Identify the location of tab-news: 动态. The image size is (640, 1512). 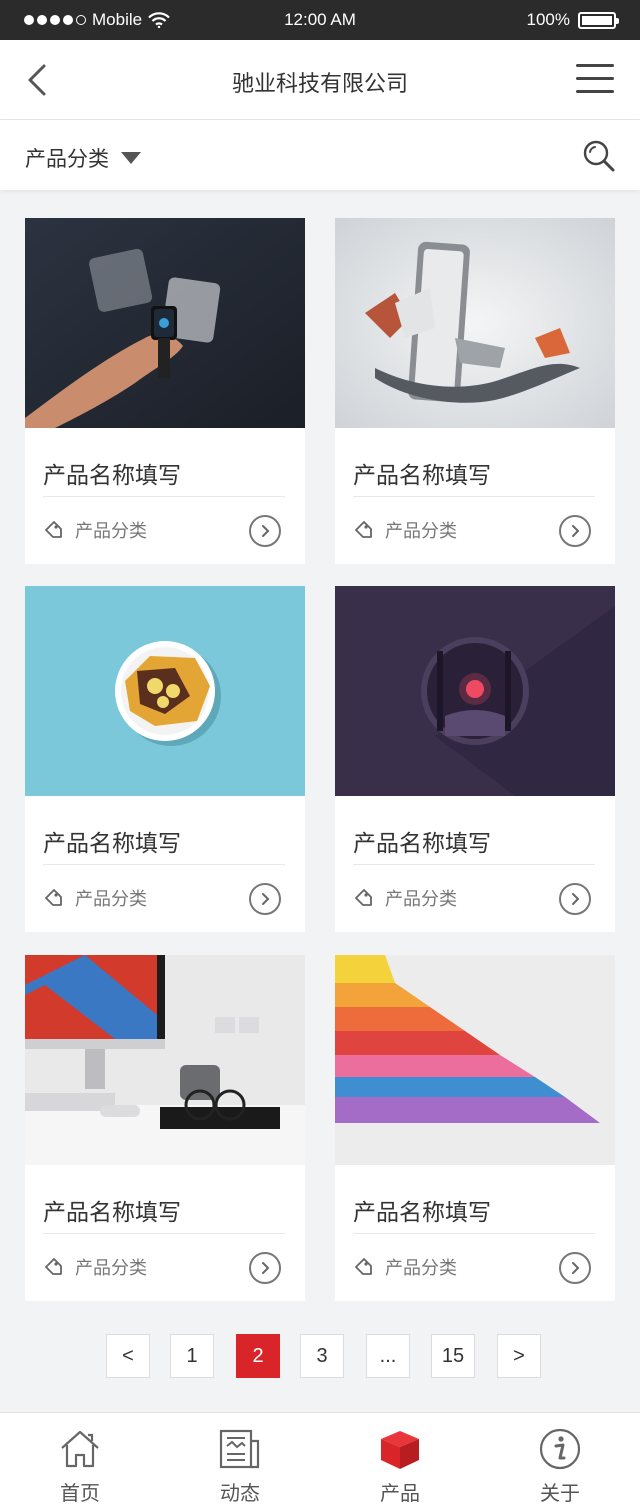
(240, 1462).